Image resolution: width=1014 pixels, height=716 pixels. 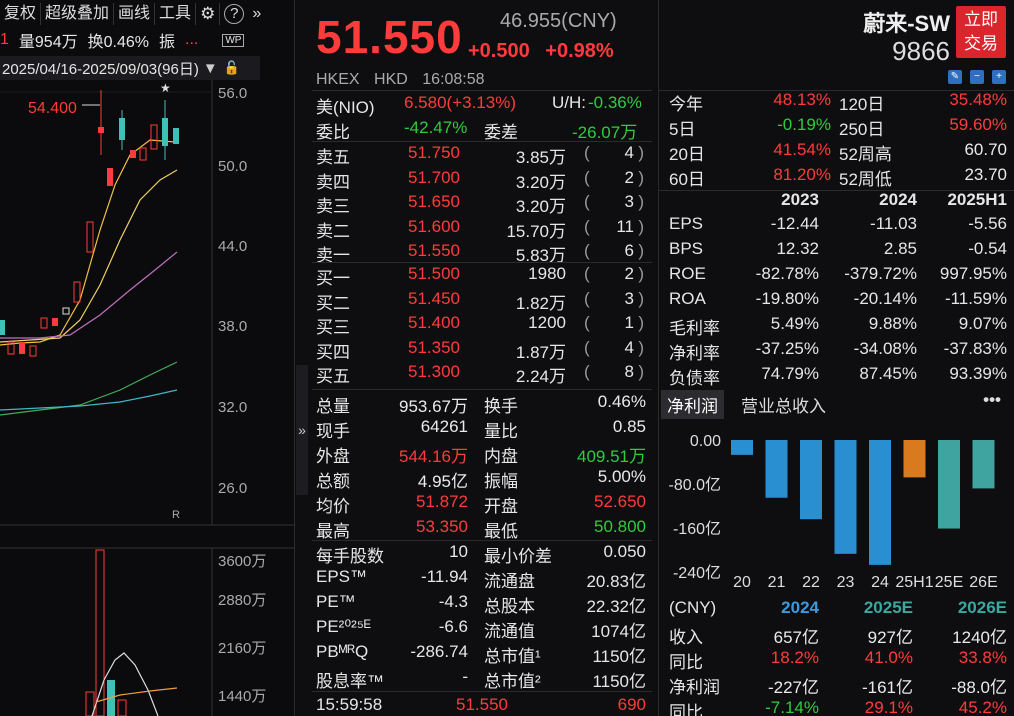 What do you see at coordinates (52, 108) in the screenshot?
I see `high-price-marker: 54.400` at bounding box center [52, 108].